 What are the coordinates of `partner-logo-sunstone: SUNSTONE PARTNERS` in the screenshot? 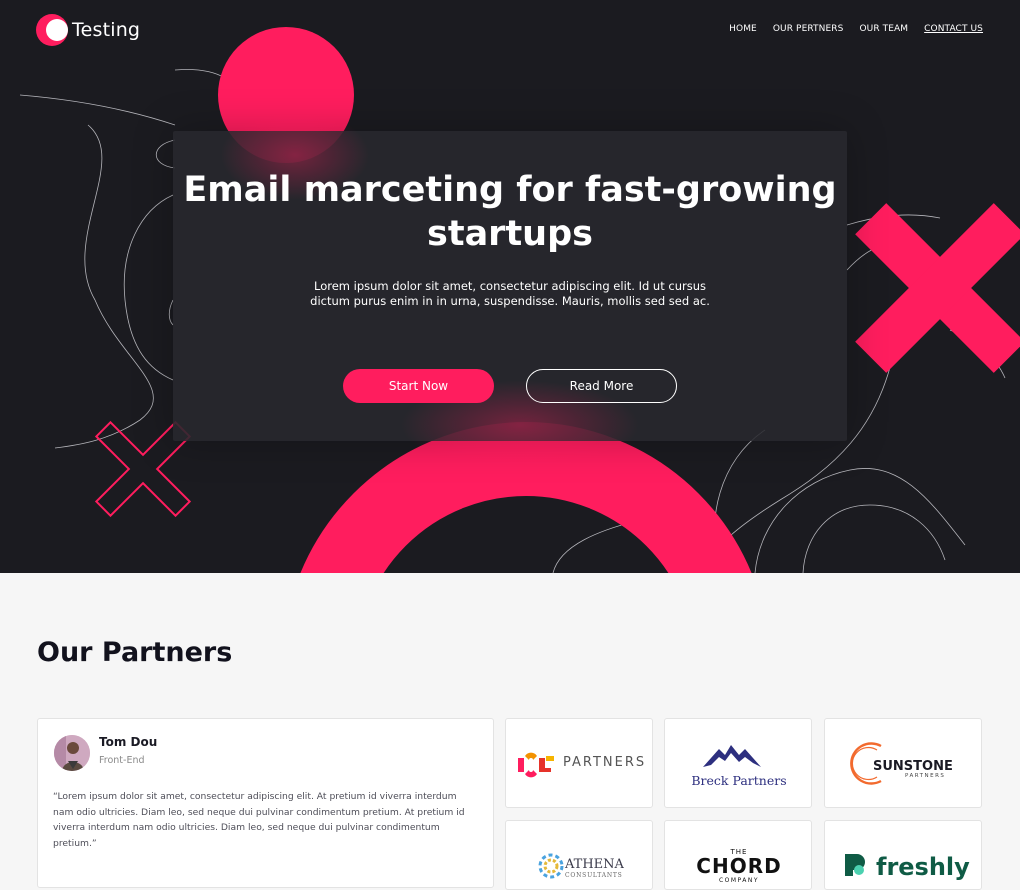 It's located at (903, 763).